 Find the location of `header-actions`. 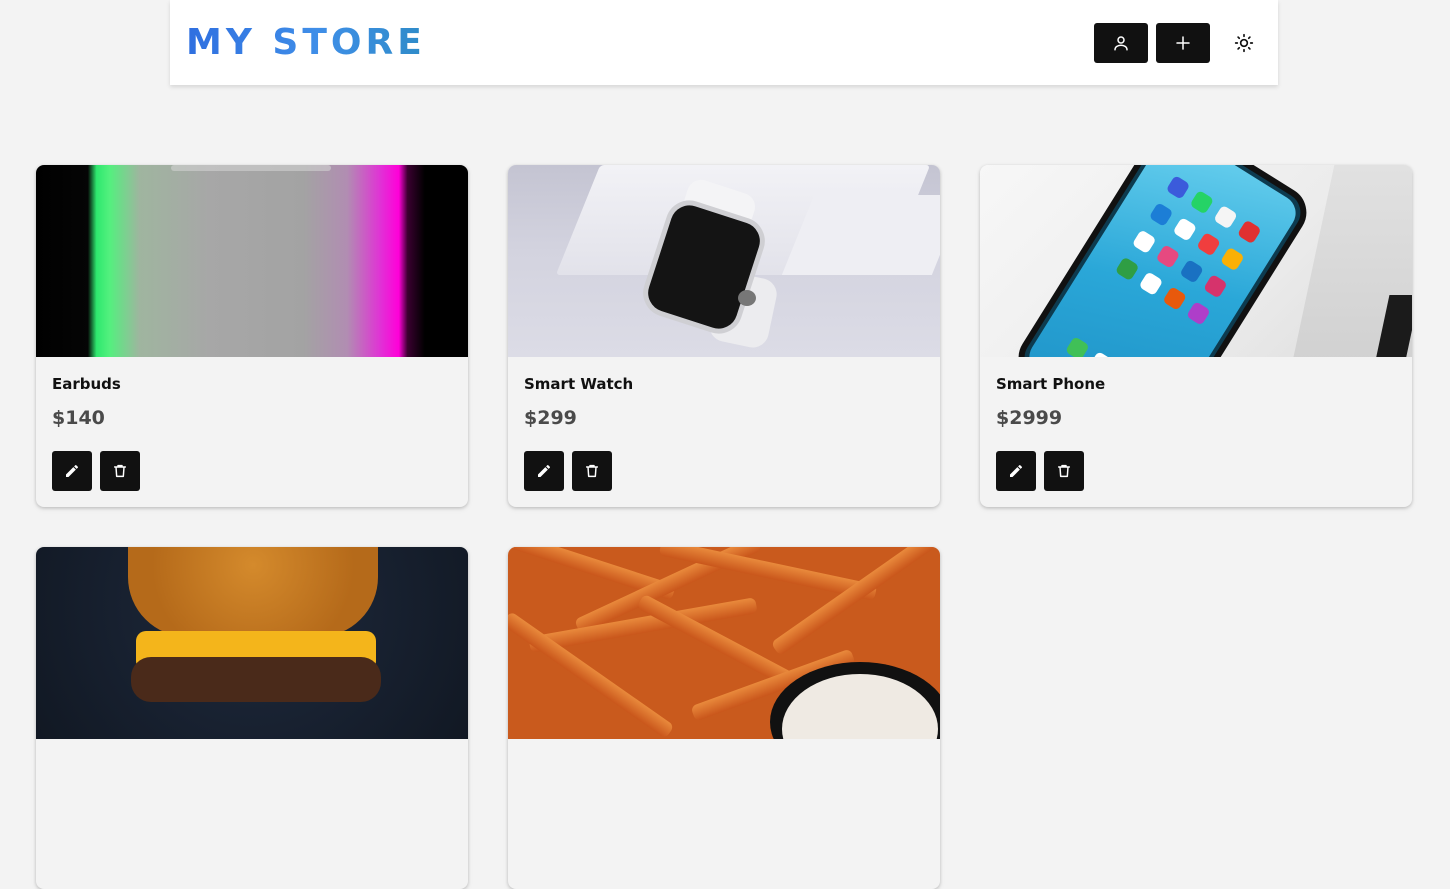

header-actions is located at coordinates (1178, 42).